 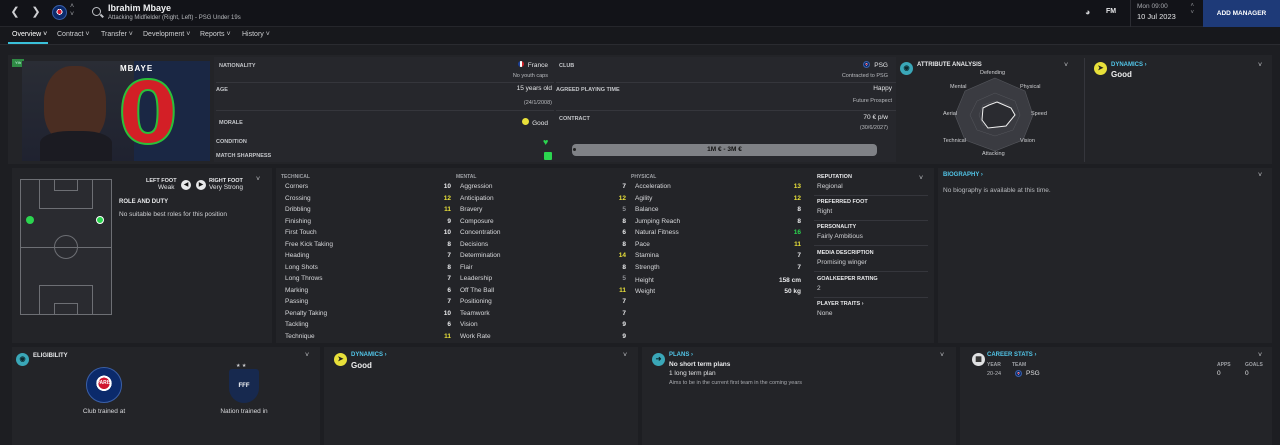 What do you see at coordinates (509, 65) in the screenshot?
I see `nationality-value: France` at bounding box center [509, 65].